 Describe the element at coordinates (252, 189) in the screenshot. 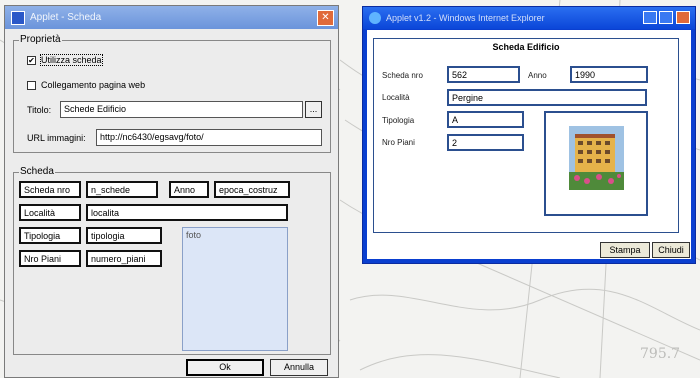

I see `field-value-anno: epoca_costruz` at that location.